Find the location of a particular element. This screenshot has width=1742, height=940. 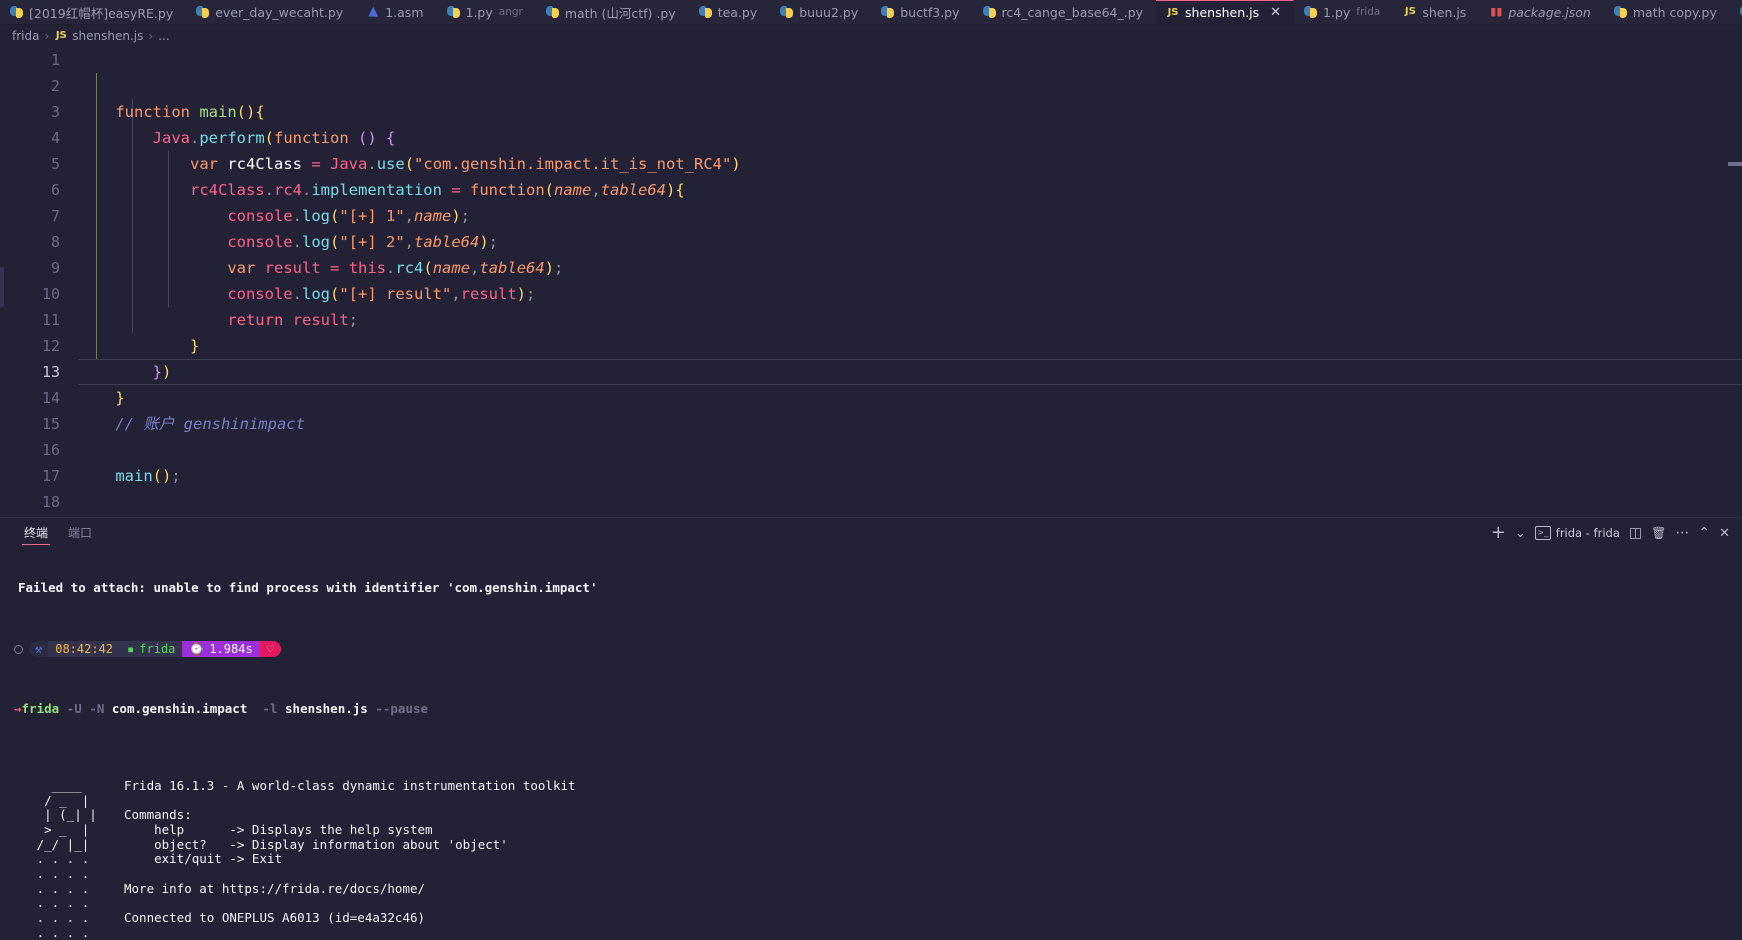

new-terminal-icon: + is located at coordinates (1498, 533).